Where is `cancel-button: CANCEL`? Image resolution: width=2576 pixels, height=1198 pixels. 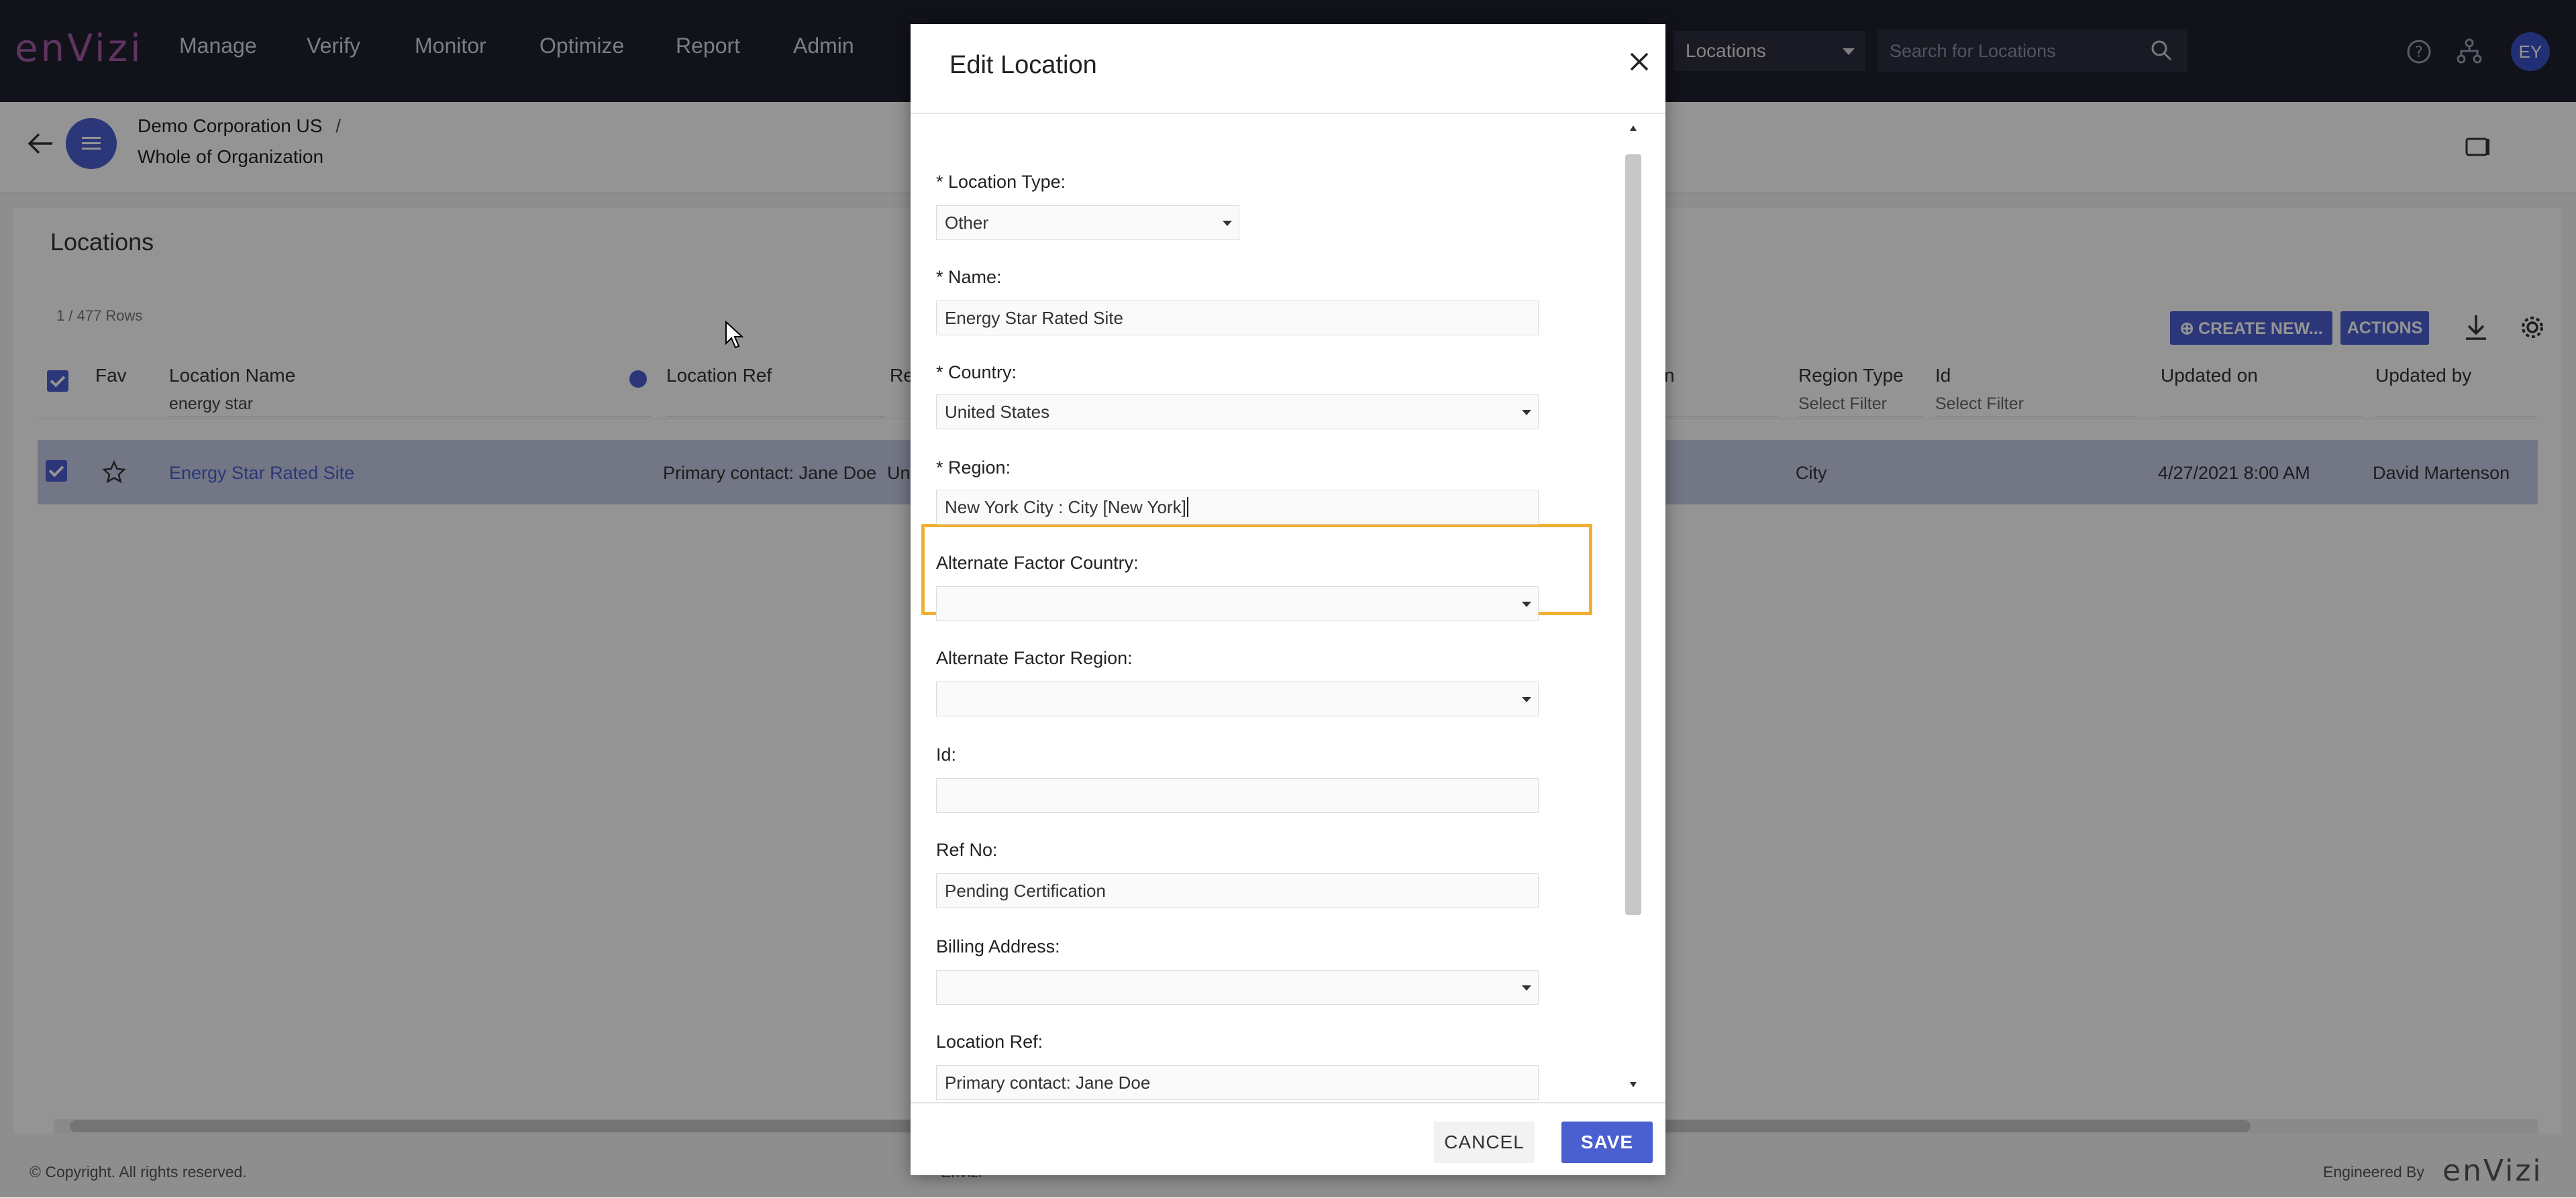
cancel-button: CANCEL is located at coordinates (1484, 1142).